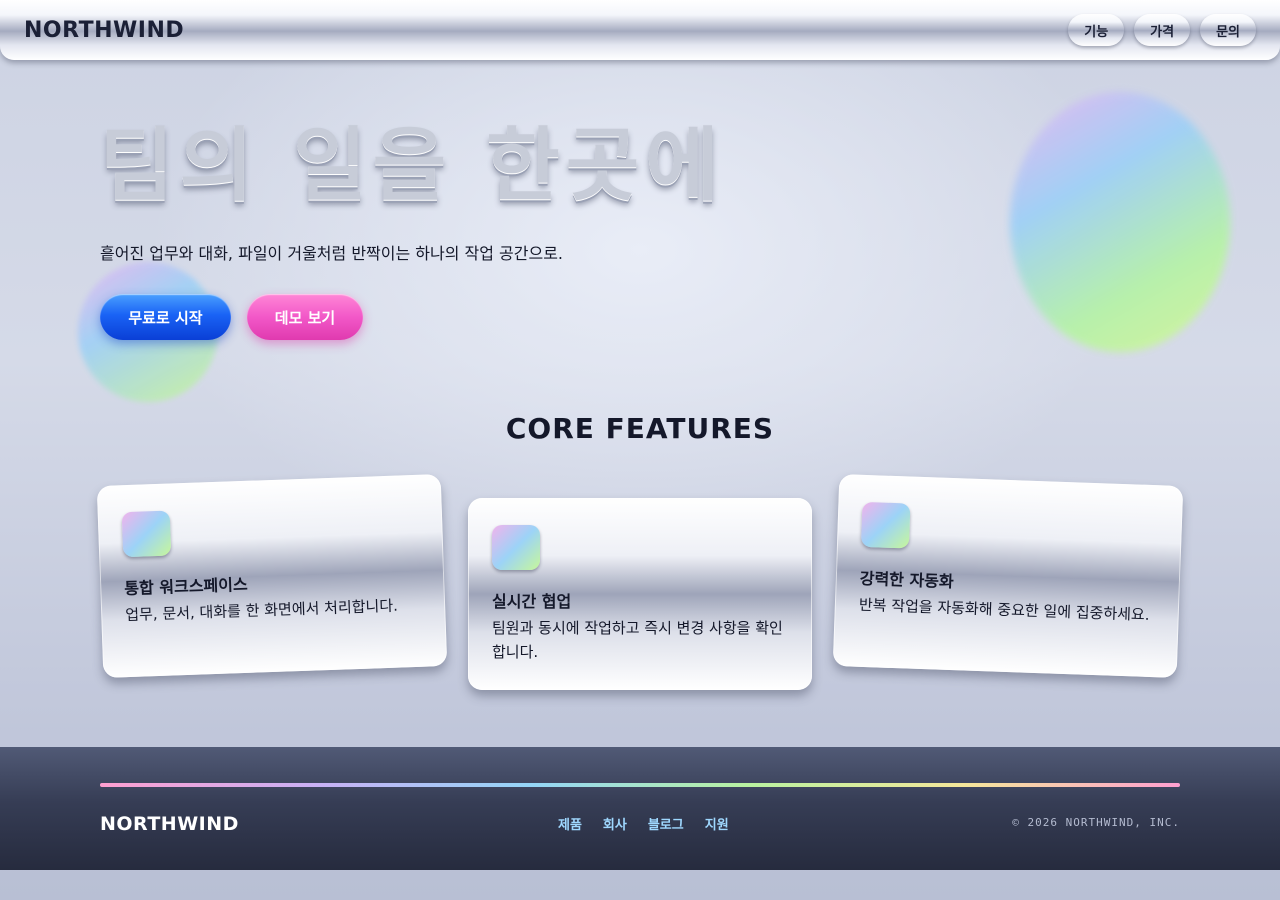  I want to click on feature-card-description: 반복 작업을 자동화해 중요한 일에 집중하세요., so click(1004, 609).